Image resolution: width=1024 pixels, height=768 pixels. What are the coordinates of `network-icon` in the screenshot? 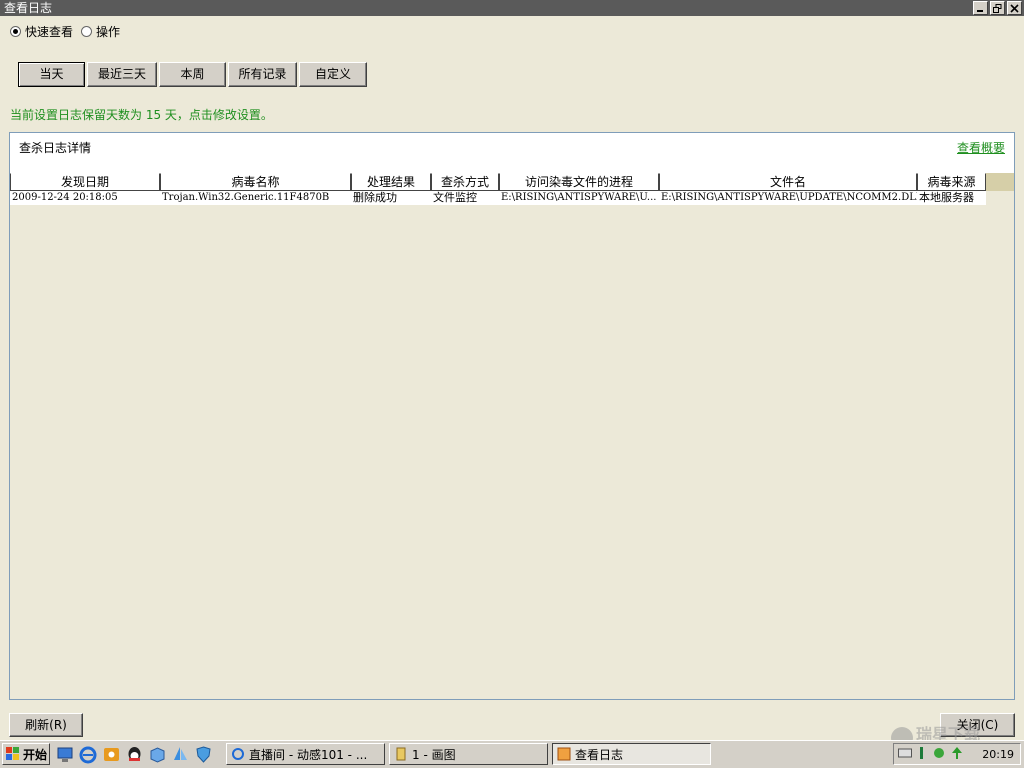 It's located at (922, 754).